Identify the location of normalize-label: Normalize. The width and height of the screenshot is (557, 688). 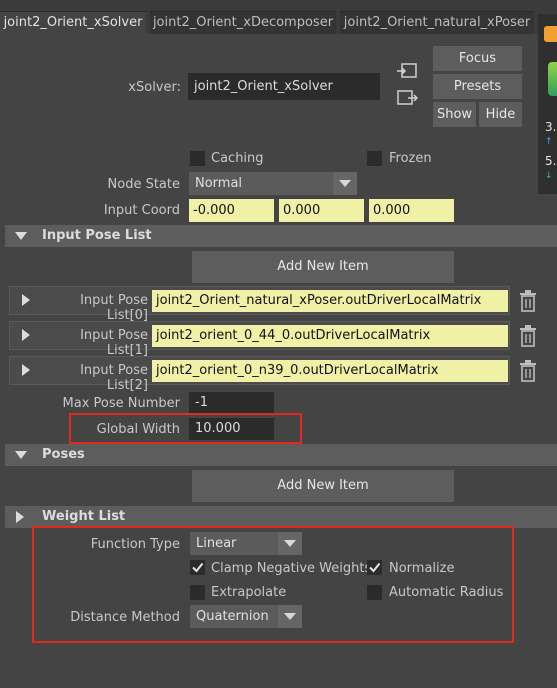
(422, 568).